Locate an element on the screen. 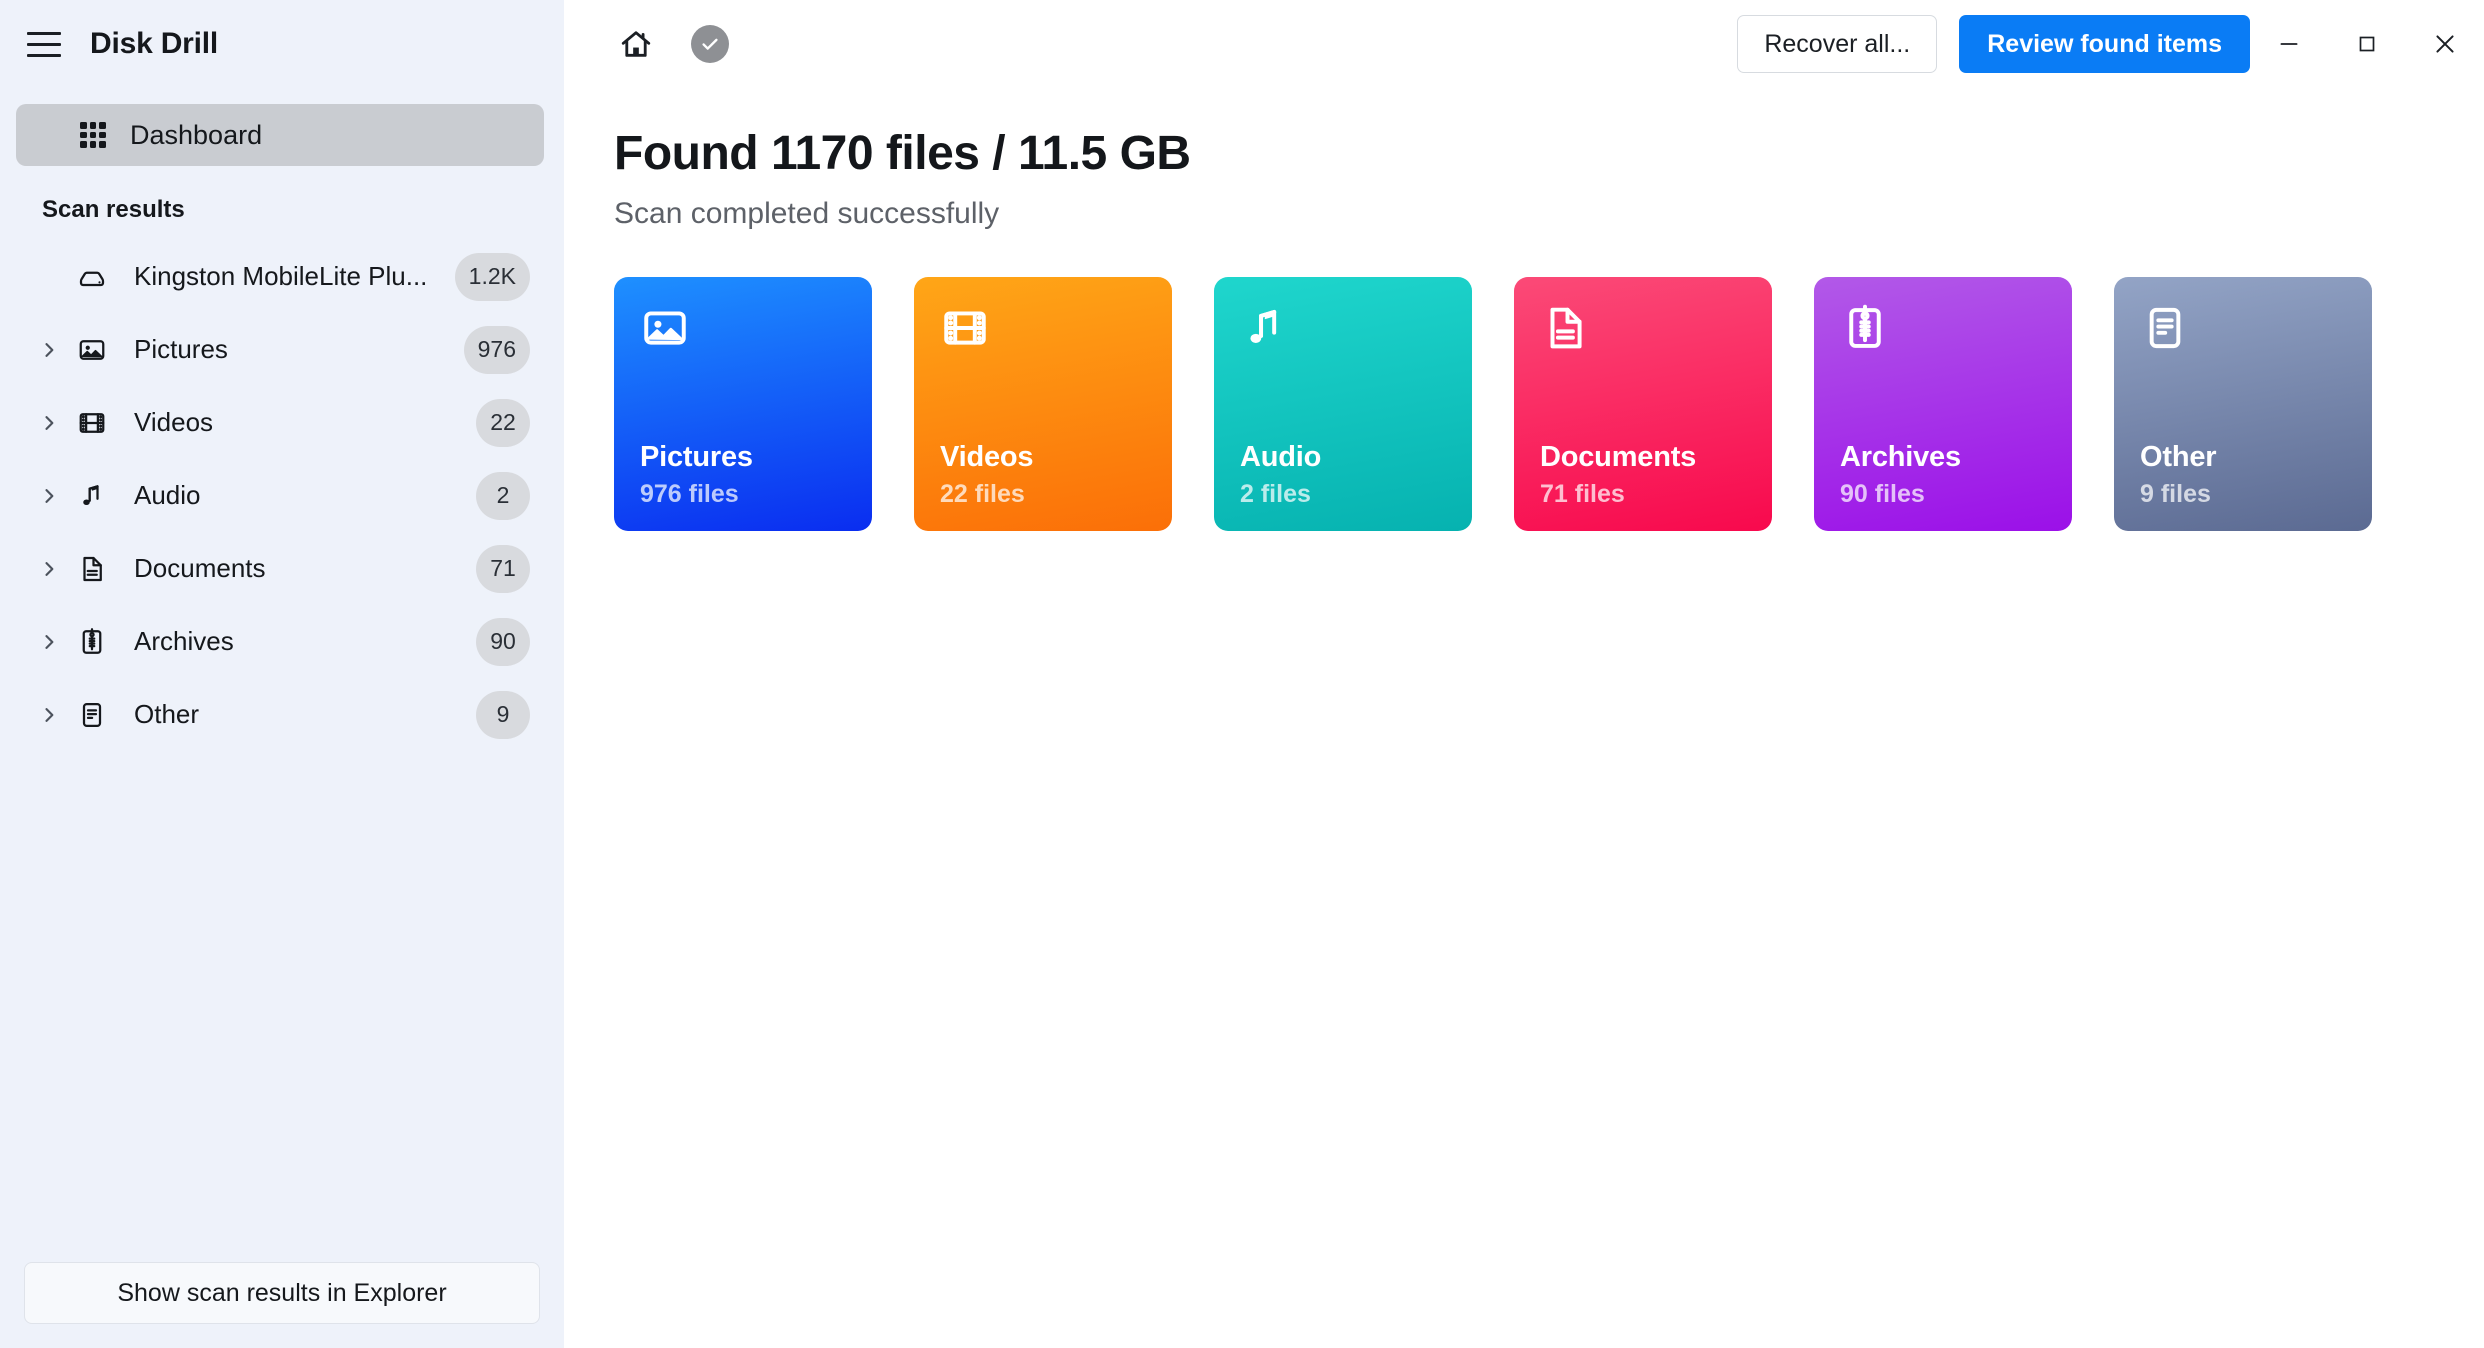 The image size is (2484, 1348). page-title: Found 1170 files / 11.5 GB is located at coordinates (902, 153).